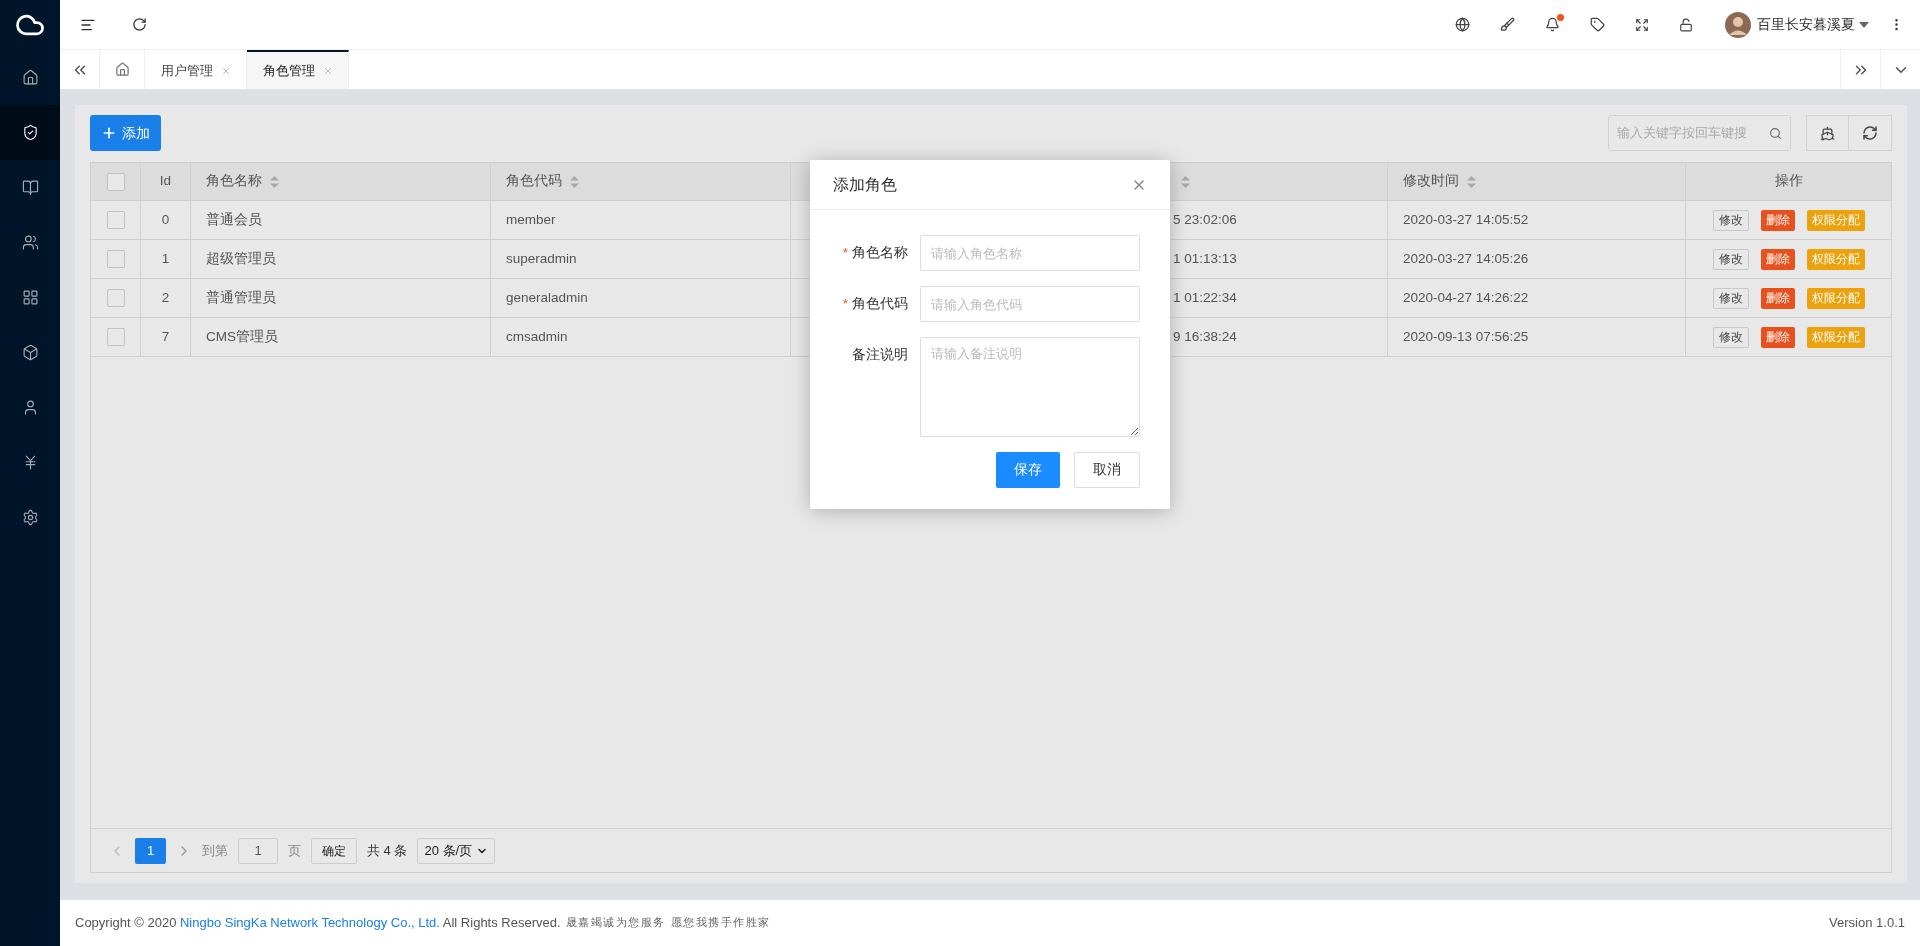 This screenshot has height=946, width=1920. Describe the element at coordinates (139, 24) in the screenshot. I see `reload-icon` at that location.